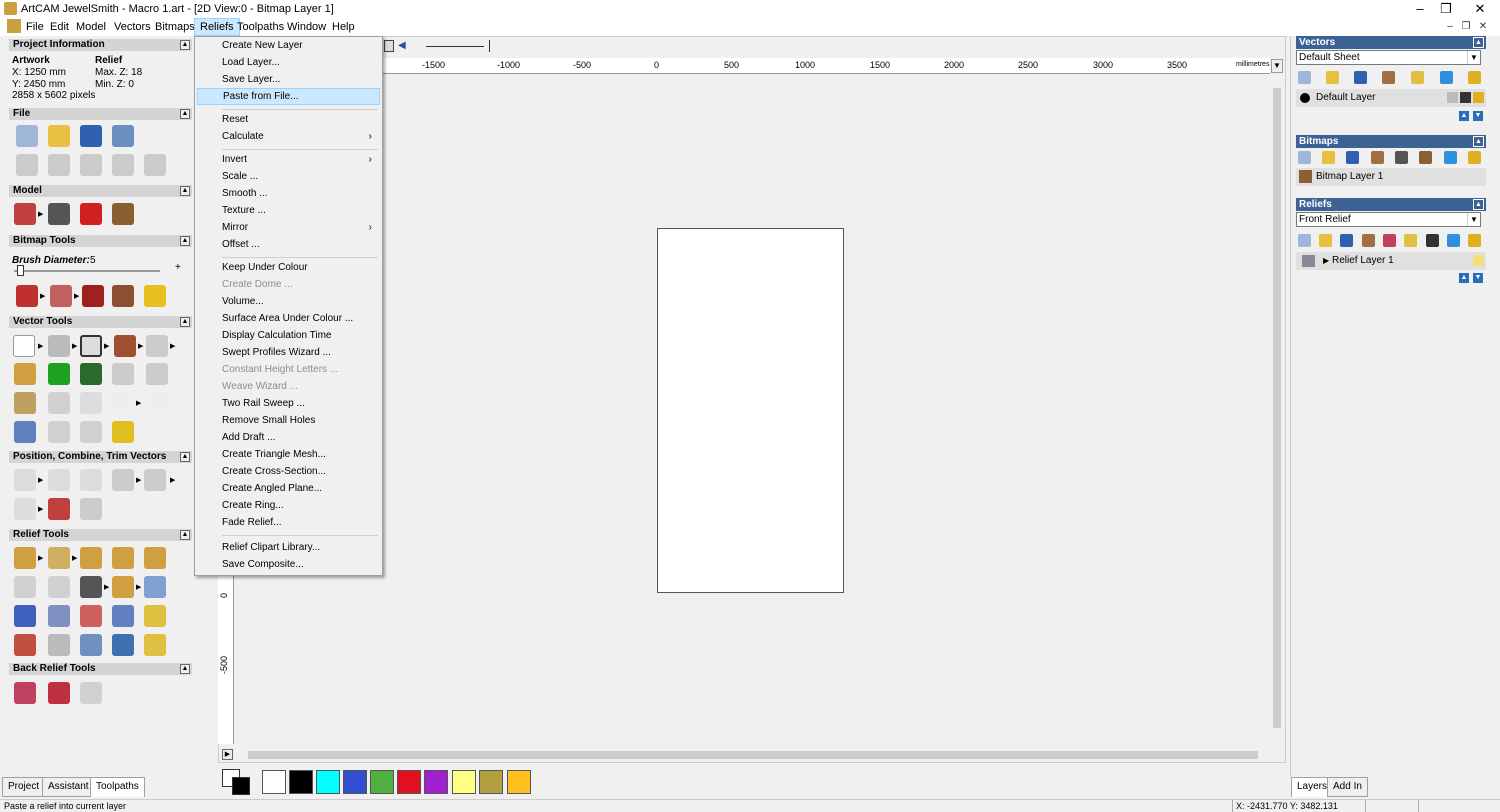 The width and height of the screenshot is (1500, 812). Describe the element at coordinates (117, 787) in the screenshot. I see `tab-toolpaths: Toolpaths` at that location.